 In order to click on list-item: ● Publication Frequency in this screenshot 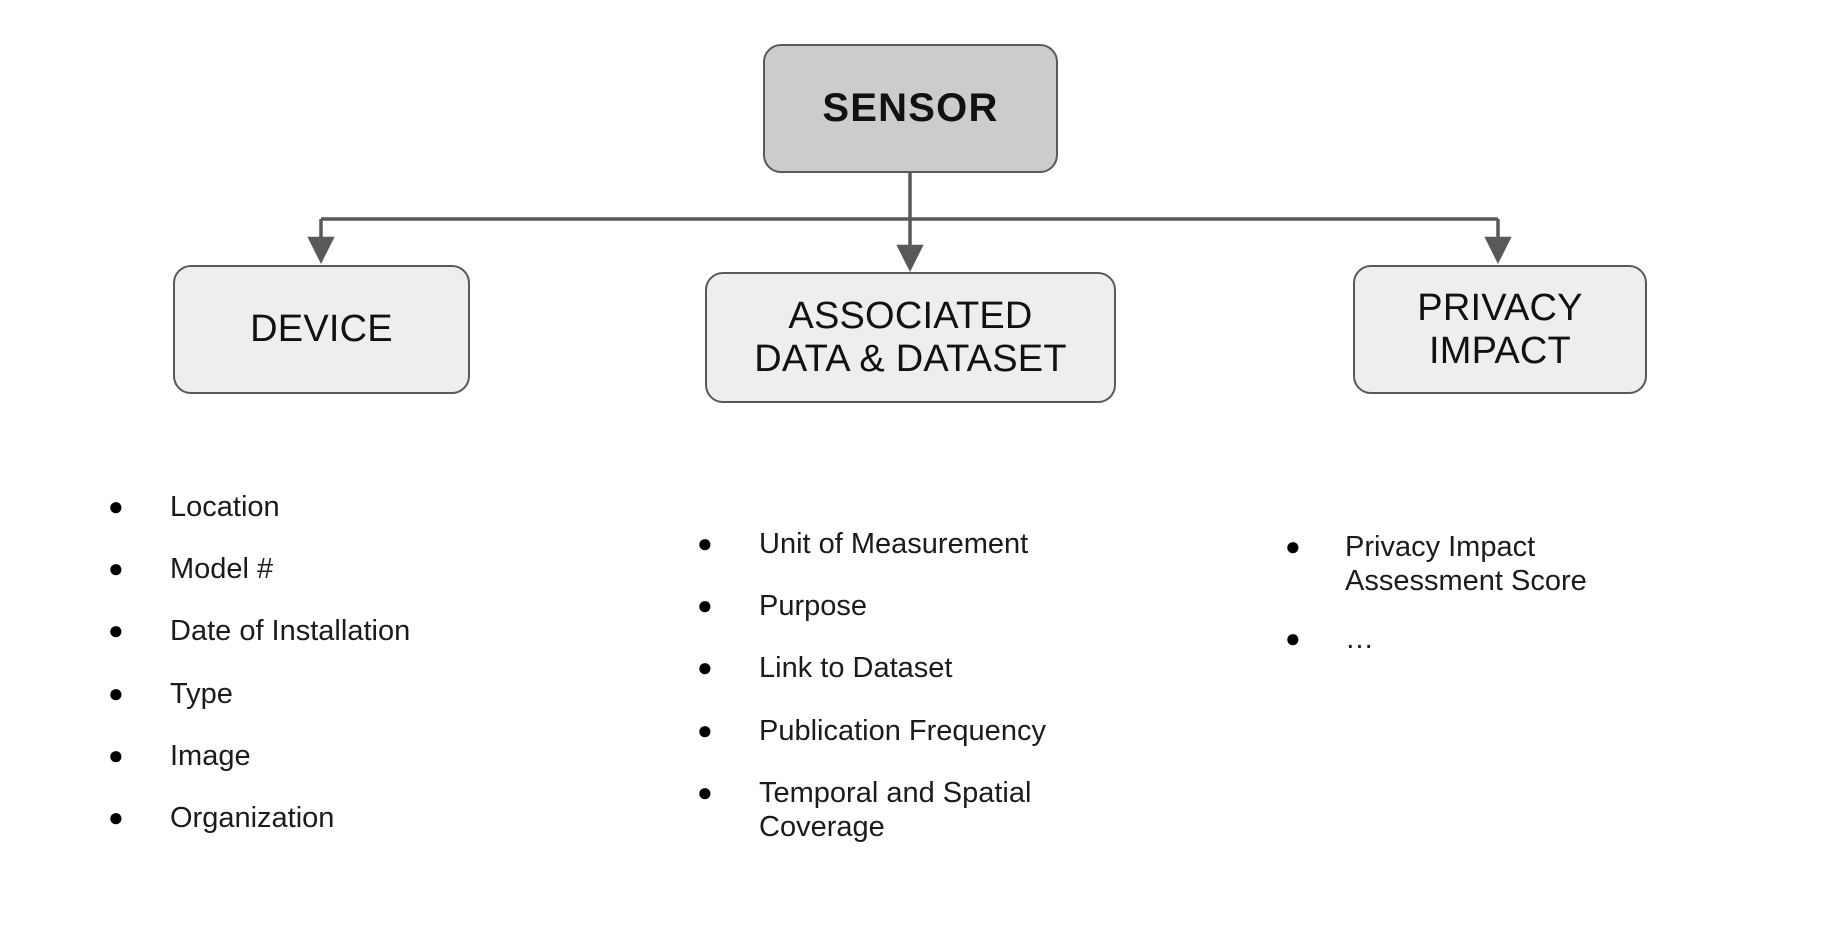, I will do `click(917, 731)`.